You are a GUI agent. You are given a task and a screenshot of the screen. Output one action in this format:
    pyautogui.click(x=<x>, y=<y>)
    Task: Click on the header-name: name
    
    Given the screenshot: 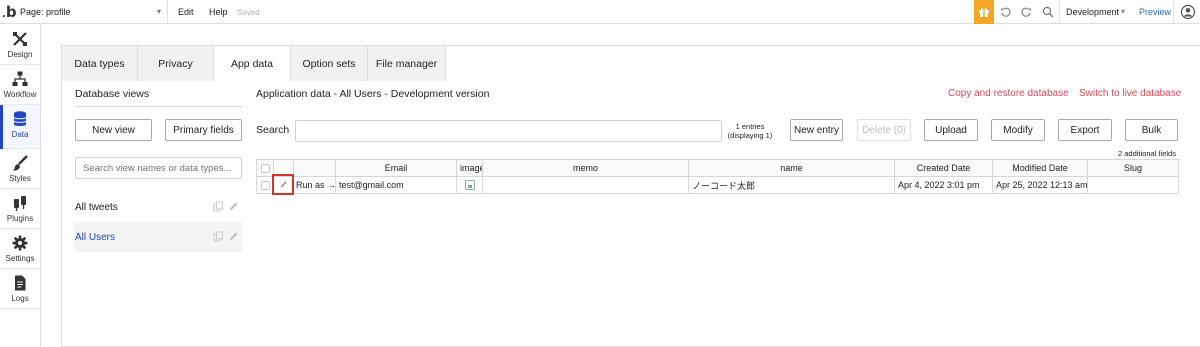 What is the action you would take?
    pyautogui.click(x=791, y=168)
    